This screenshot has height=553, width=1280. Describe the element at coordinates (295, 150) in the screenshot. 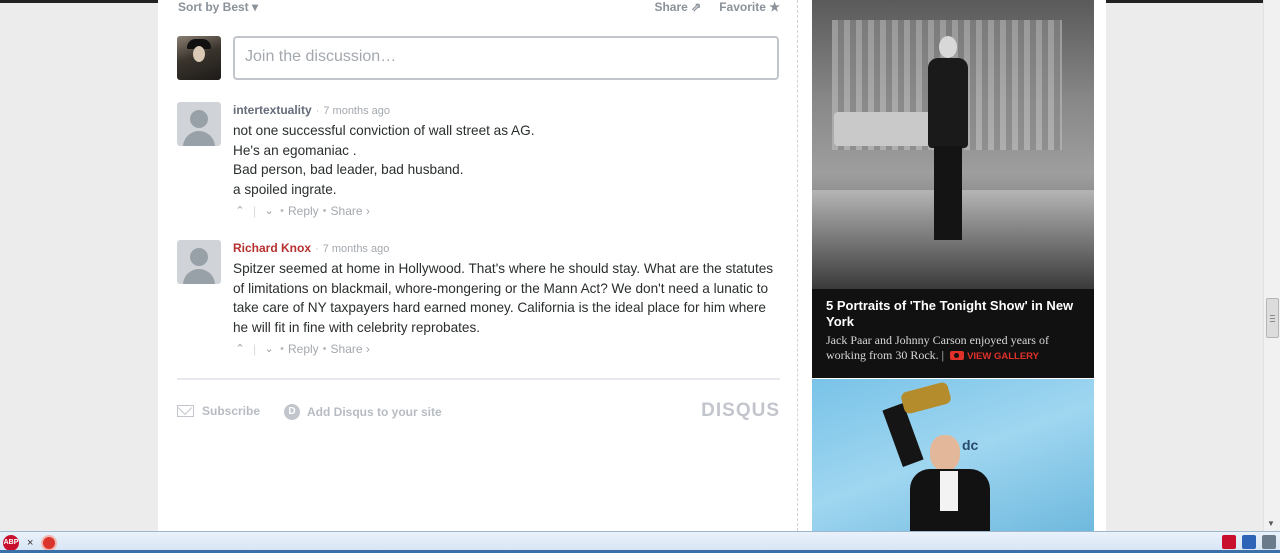

I see `comment-line: He's an egomaniac .` at that location.